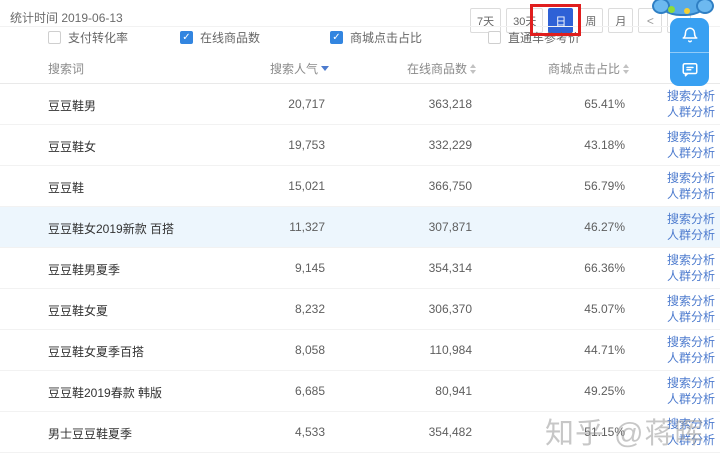 This screenshot has width=720, height=460. I want to click on filter-label: 商城点击占比, so click(386, 38).